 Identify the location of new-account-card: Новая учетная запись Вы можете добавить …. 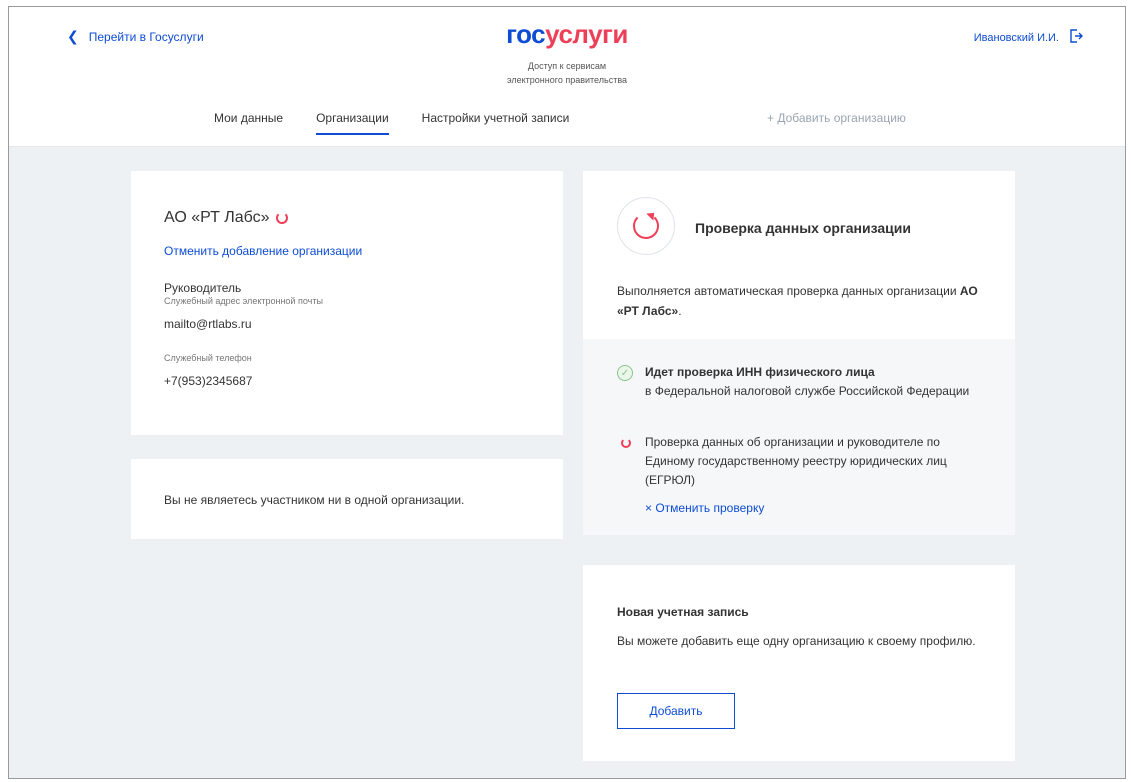
(799, 663).